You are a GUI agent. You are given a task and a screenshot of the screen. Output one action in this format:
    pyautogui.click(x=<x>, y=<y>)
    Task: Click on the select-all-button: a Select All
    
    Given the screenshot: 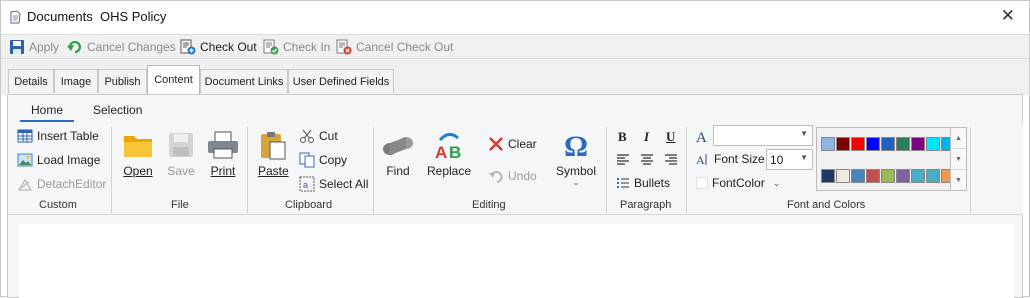 What is the action you would take?
    pyautogui.click(x=333, y=184)
    